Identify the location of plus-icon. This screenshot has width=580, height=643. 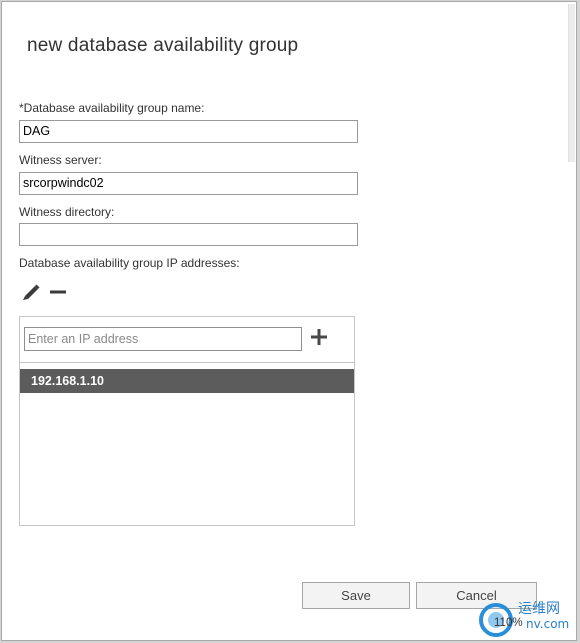
(319, 337).